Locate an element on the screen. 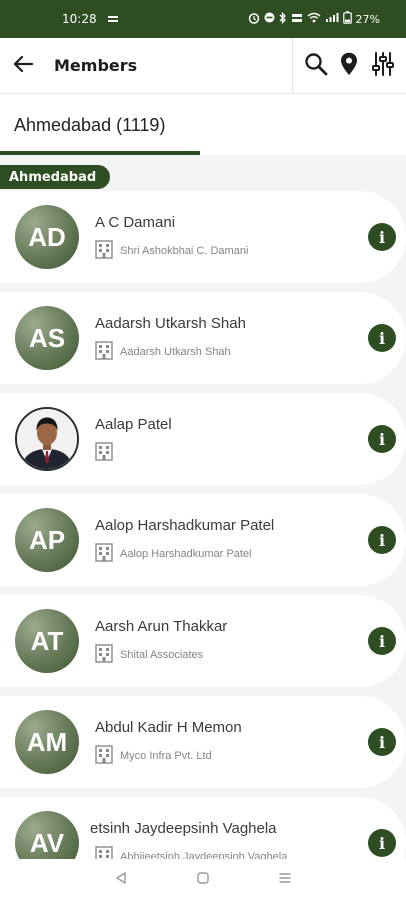 This screenshot has height=900, width=406. app-bar-actions is located at coordinates (349, 65).